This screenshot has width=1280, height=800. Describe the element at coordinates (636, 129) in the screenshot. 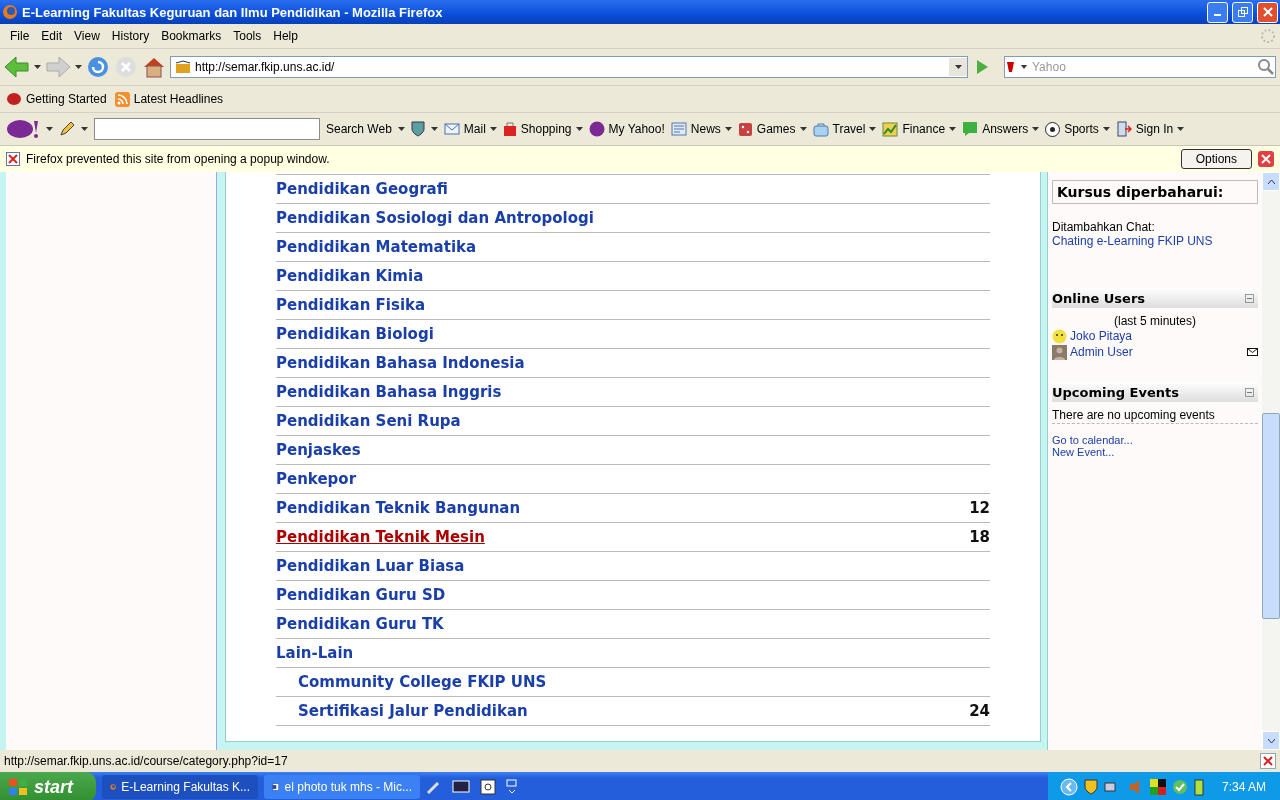

I see `toolbar-button: My Yahoo!` at that location.